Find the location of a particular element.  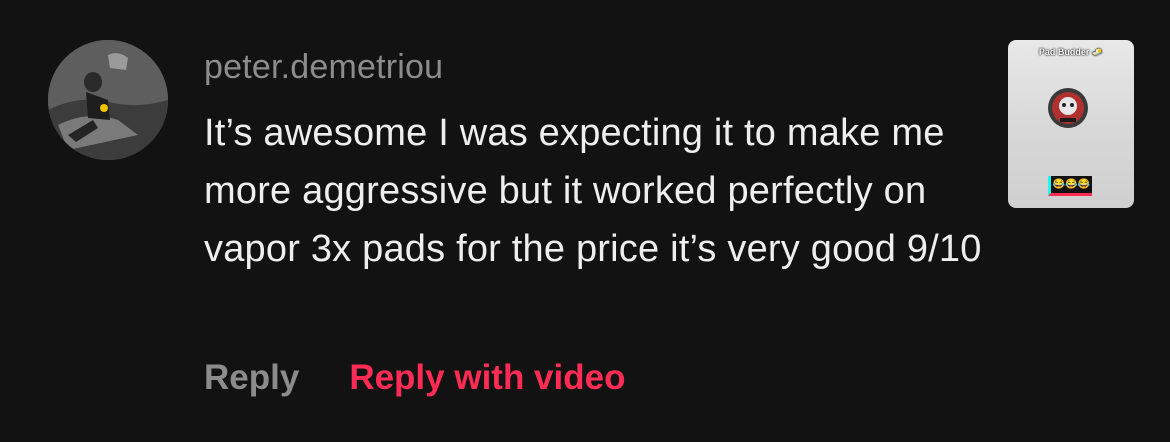

comment-actions: Reply Reply with video is located at coordinates (414, 378).